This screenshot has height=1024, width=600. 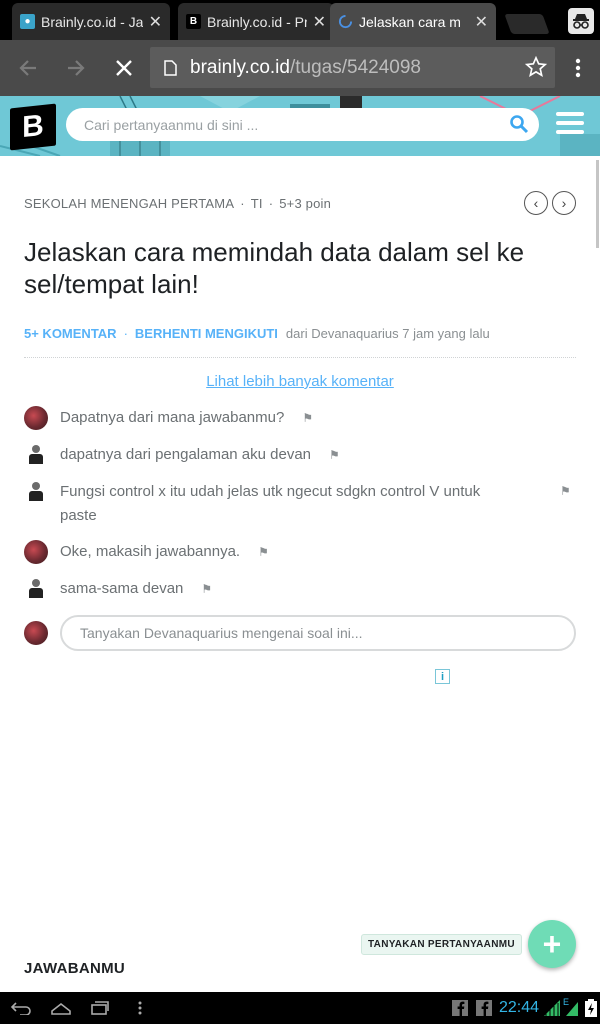 What do you see at coordinates (240, 67) in the screenshot?
I see `url-domain: brainly.co.id` at bounding box center [240, 67].